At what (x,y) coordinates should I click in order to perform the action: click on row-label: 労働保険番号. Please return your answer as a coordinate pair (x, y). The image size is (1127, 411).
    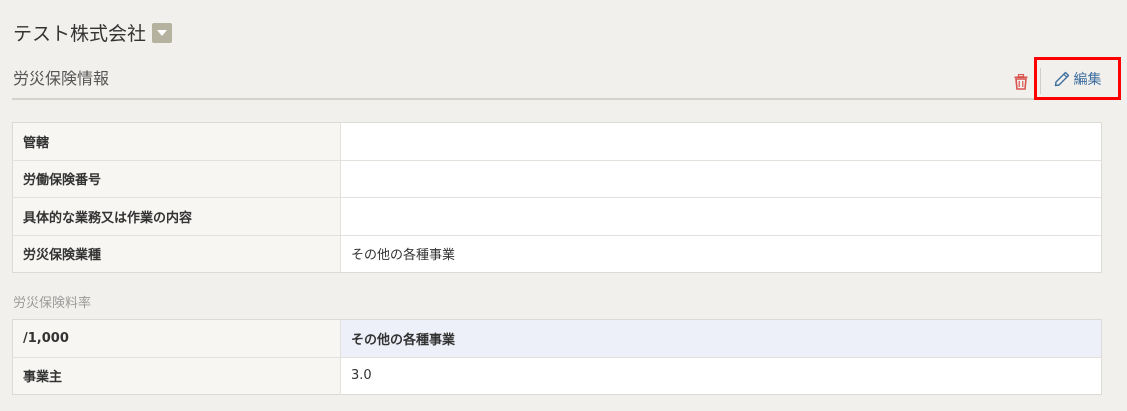
    Looking at the image, I should click on (176, 179).